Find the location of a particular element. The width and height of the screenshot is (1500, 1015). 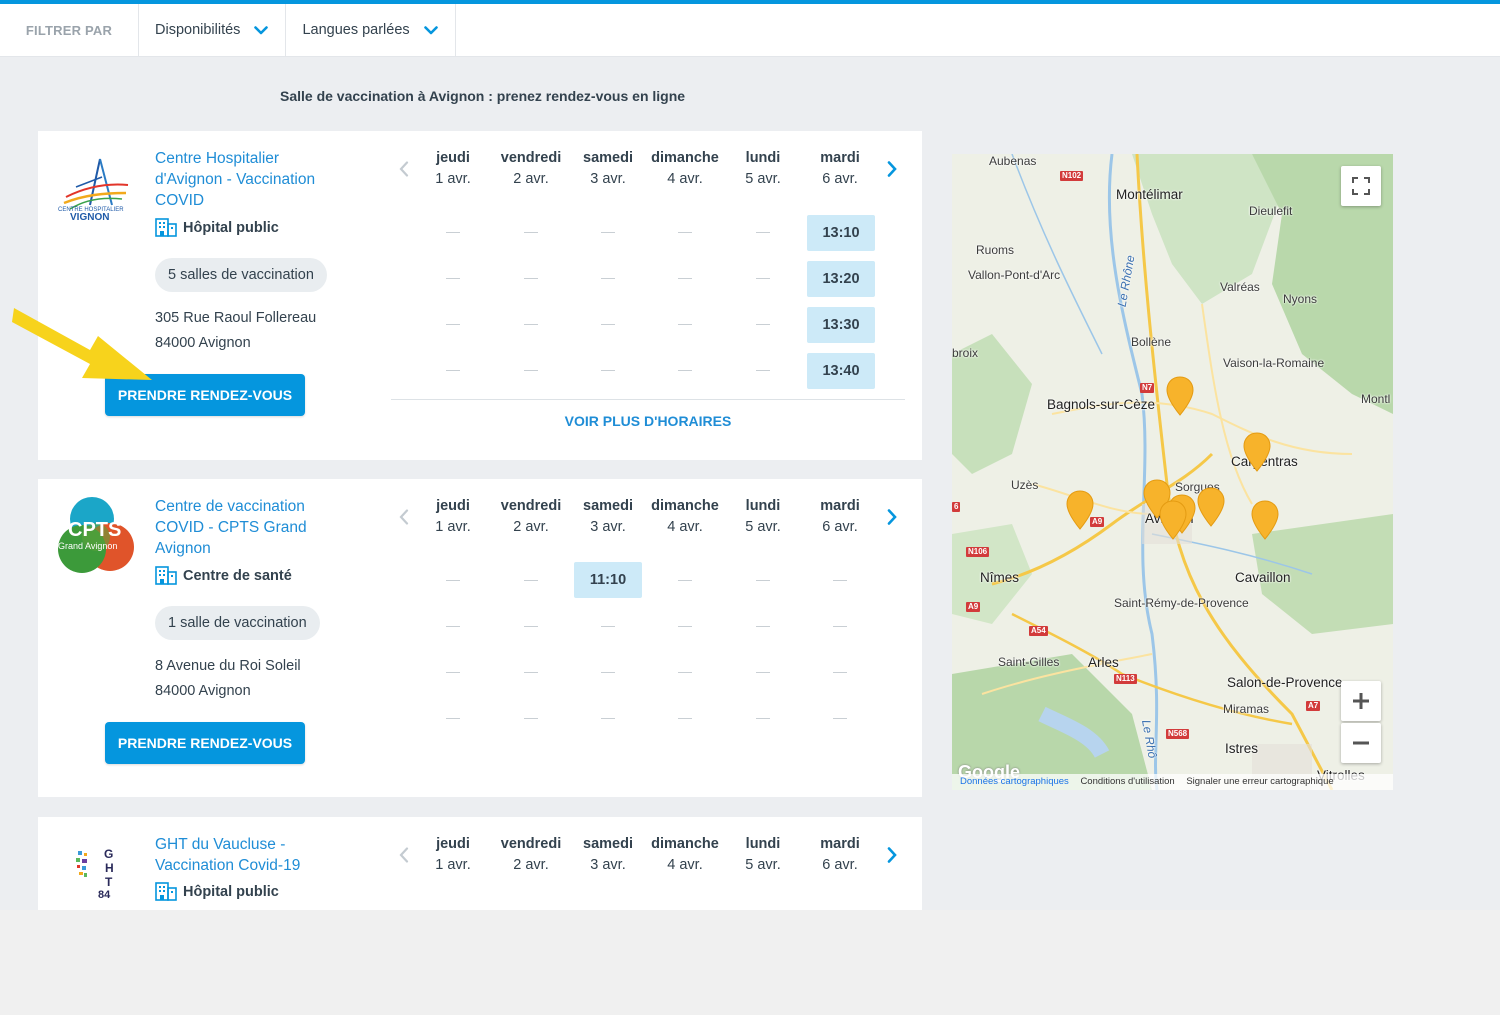

map-place-label: Ruoms is located at coordinates (995, 250).